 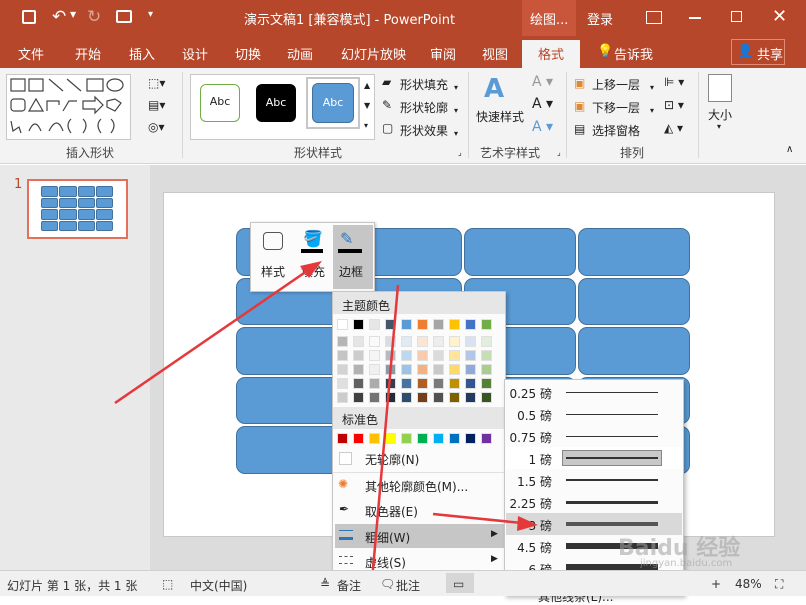 I want to click on align-icon: ⊫ ▾, so click(x=674, y=82).